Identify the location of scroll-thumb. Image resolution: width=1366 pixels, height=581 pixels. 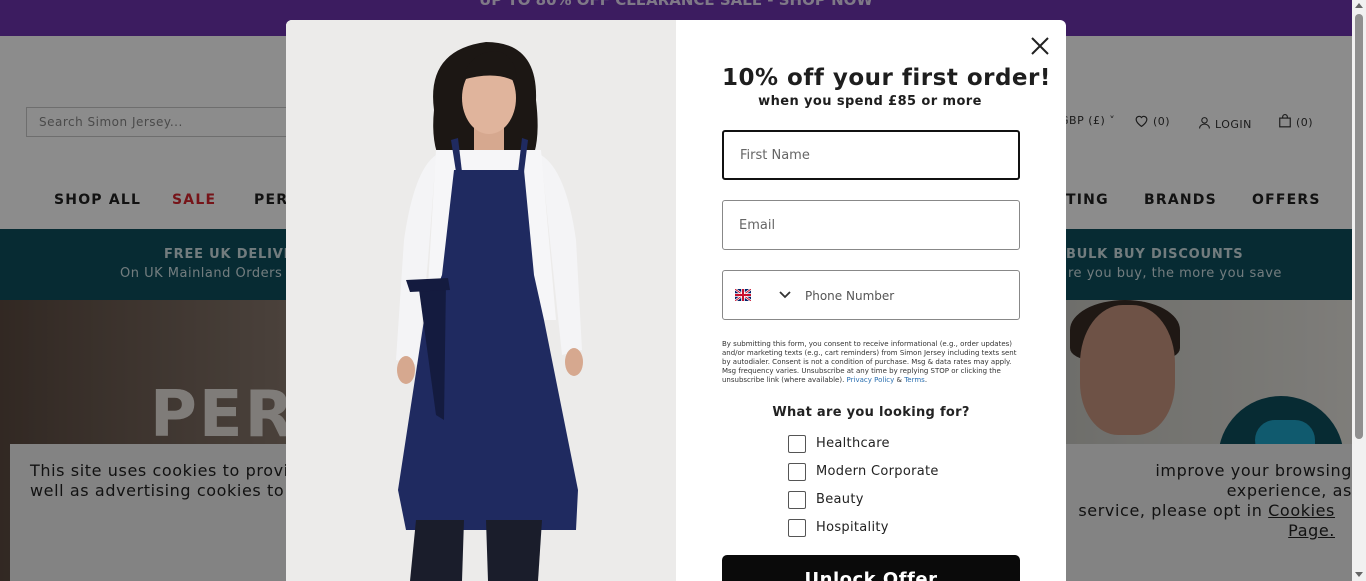
(1359, 226).